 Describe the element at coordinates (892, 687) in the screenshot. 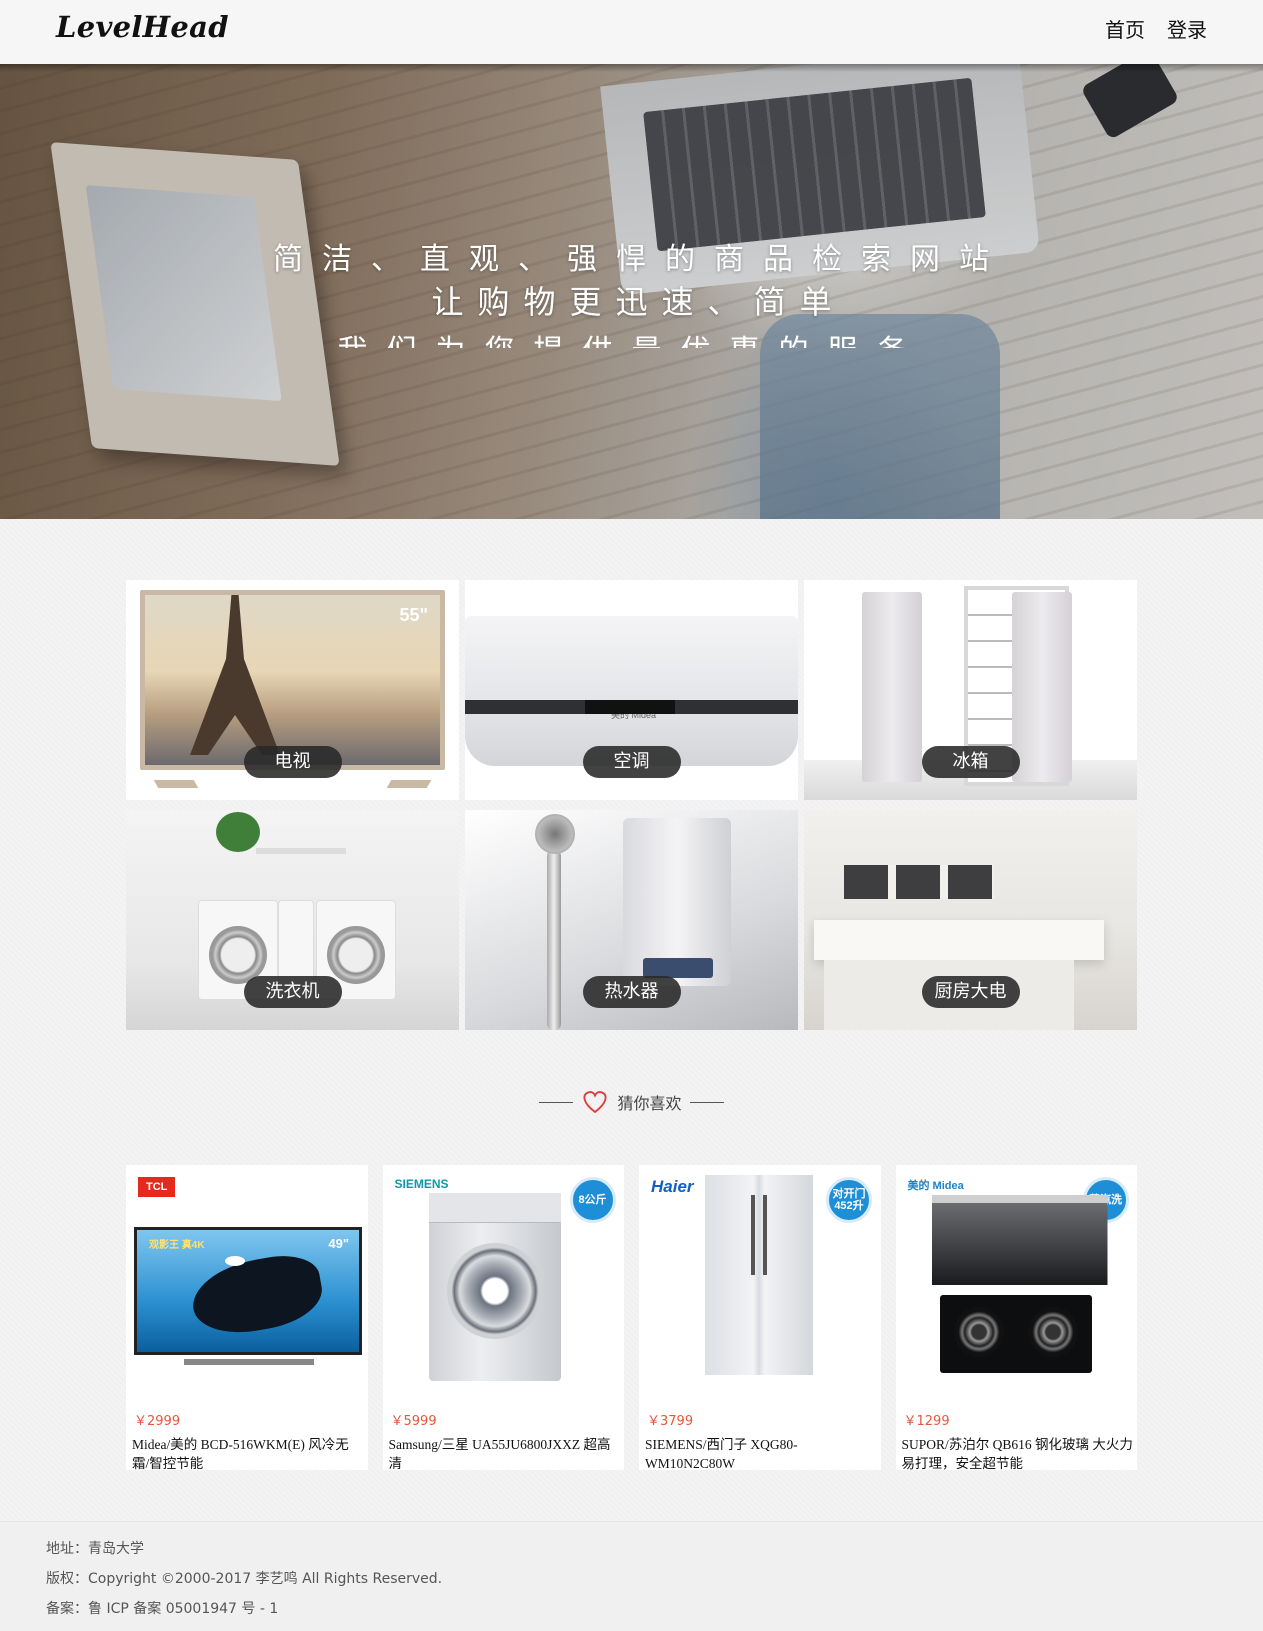

I see `fridge-image` at that location.